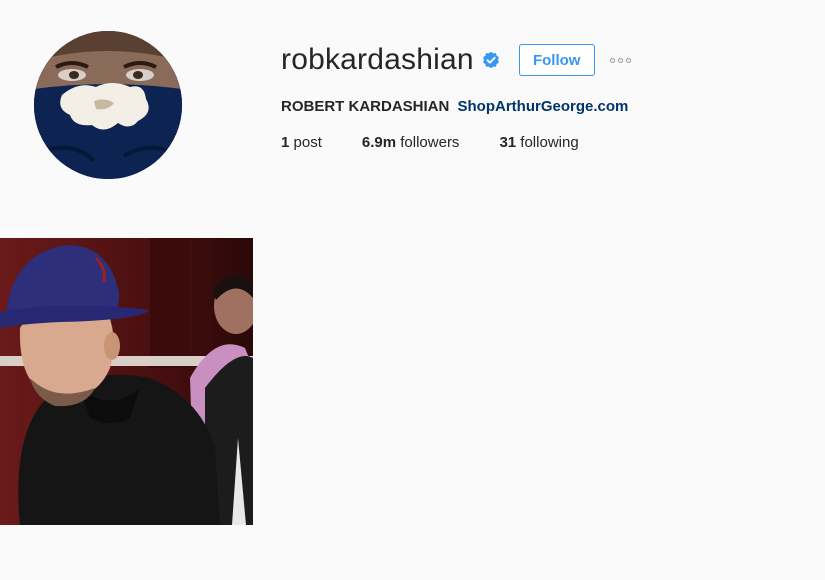  I want to click on followers-stat: 6.9m followers, so click(411, 143).